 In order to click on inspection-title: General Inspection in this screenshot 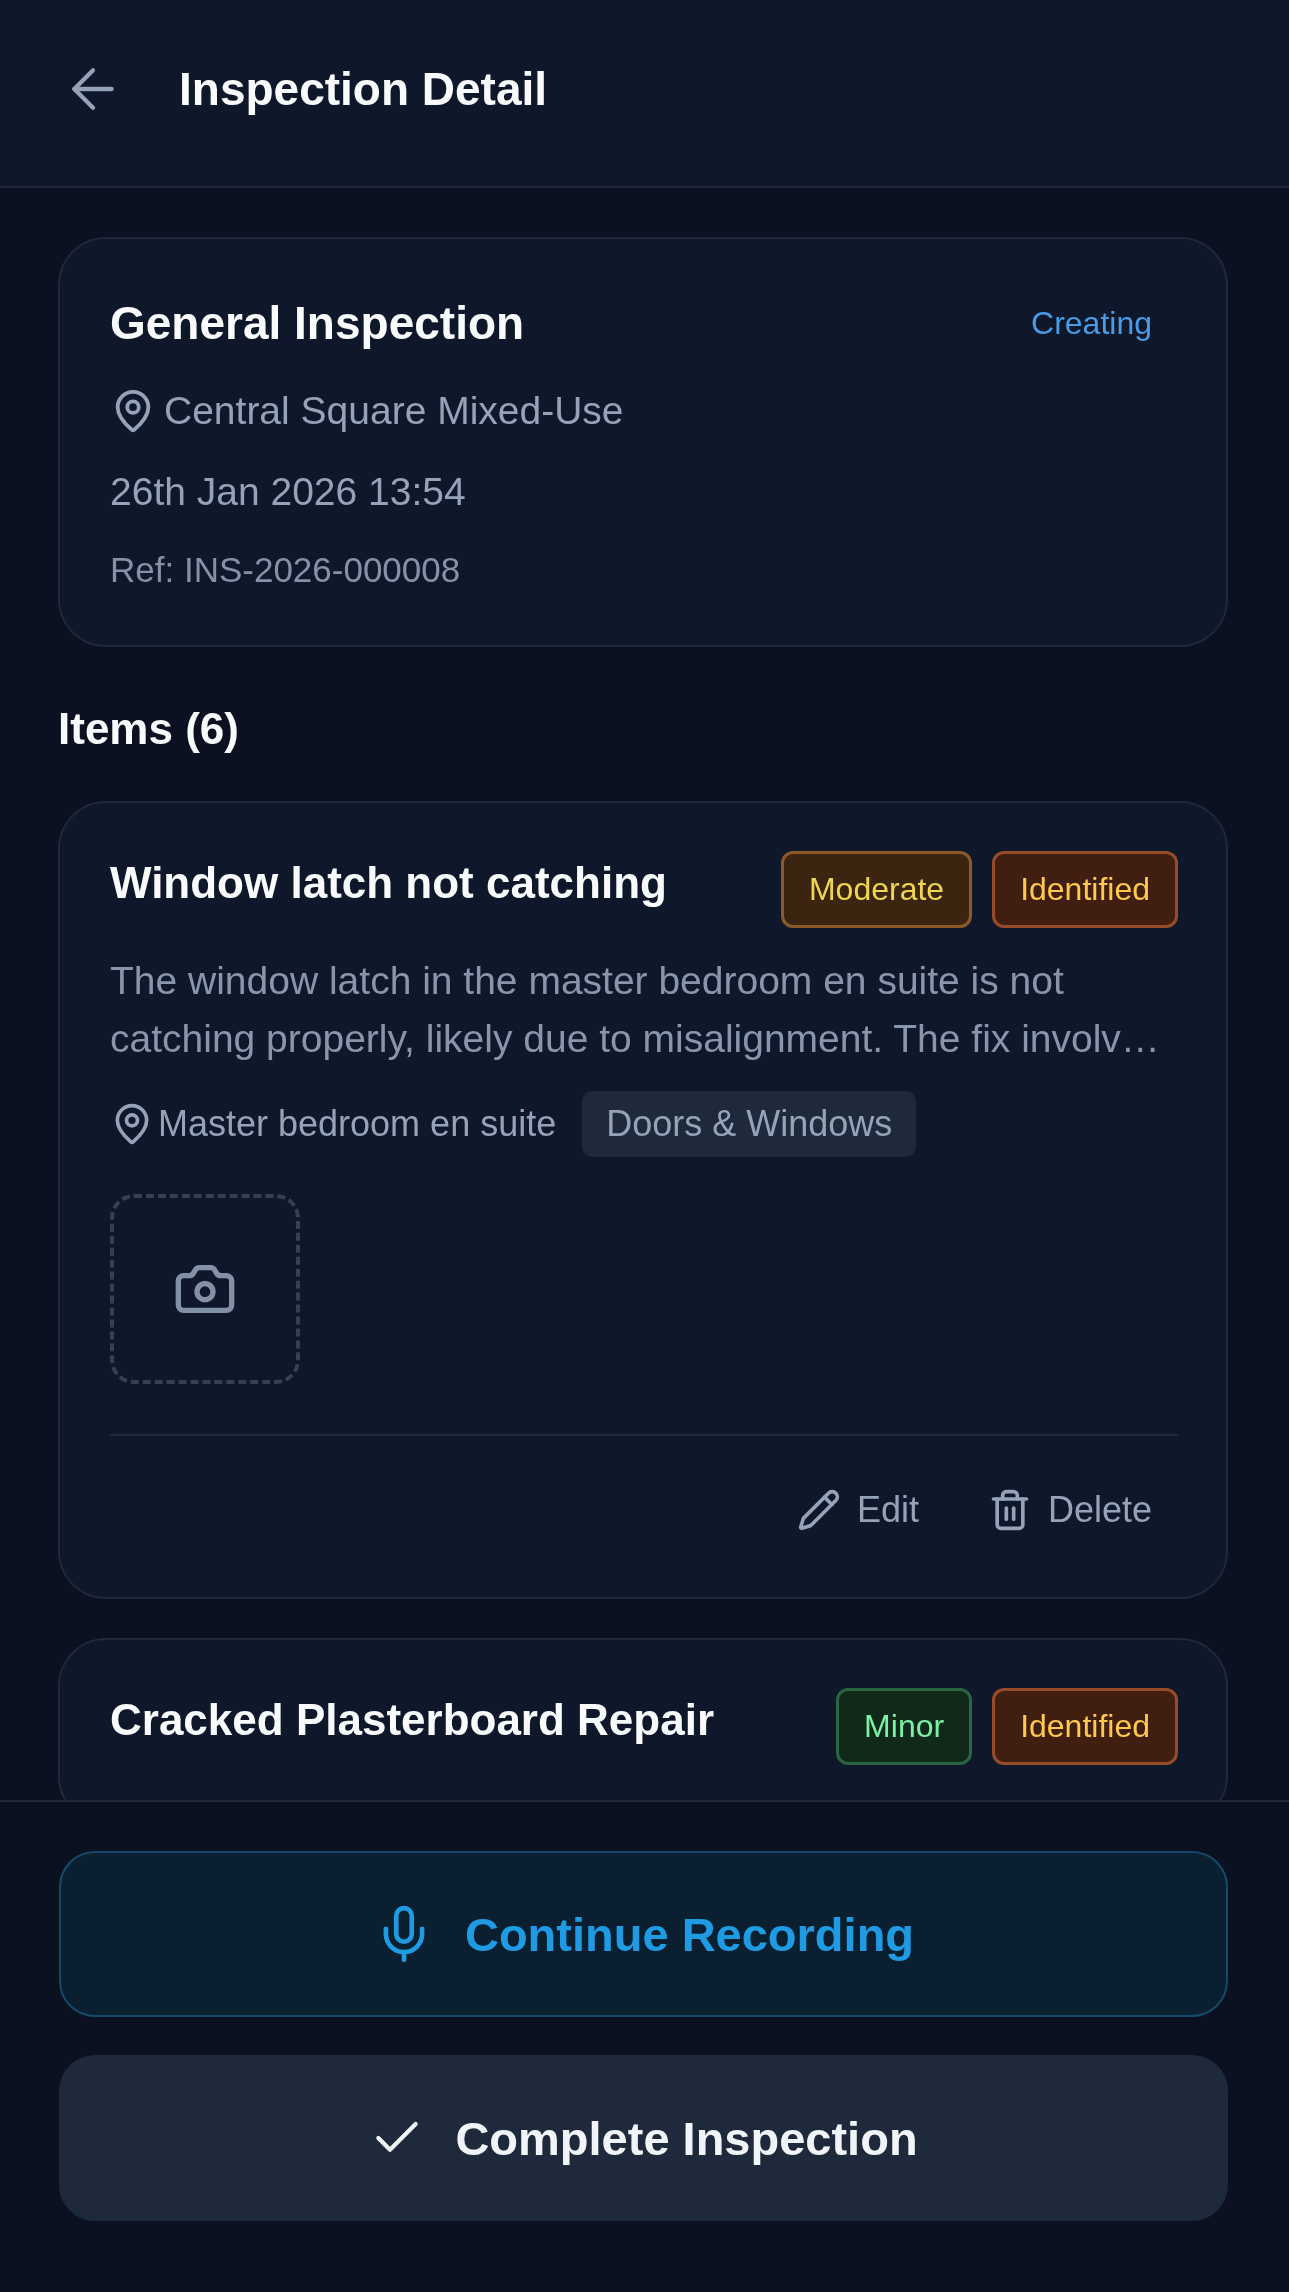, I will do `click(317, 323)`.